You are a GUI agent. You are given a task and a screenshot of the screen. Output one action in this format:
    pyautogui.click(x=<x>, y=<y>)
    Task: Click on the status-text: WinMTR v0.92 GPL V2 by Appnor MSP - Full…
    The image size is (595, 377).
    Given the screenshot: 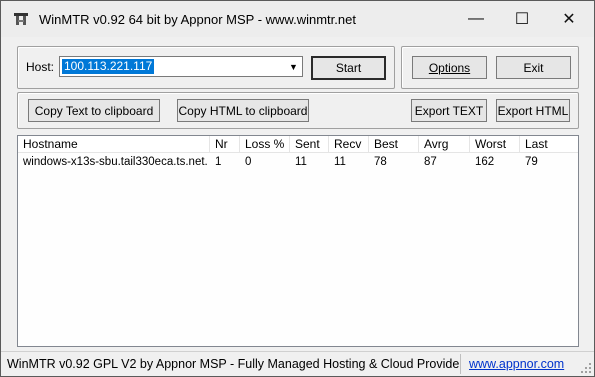 What is the action you would take?
    pyautogui.click(x=232, y=364)
    